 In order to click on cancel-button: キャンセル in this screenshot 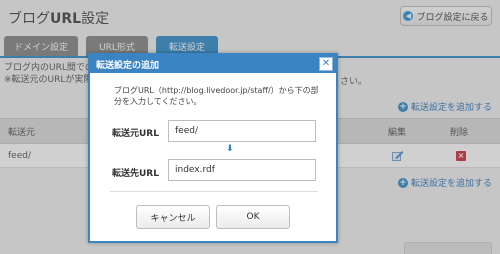, I will do `click(173, 217)`.